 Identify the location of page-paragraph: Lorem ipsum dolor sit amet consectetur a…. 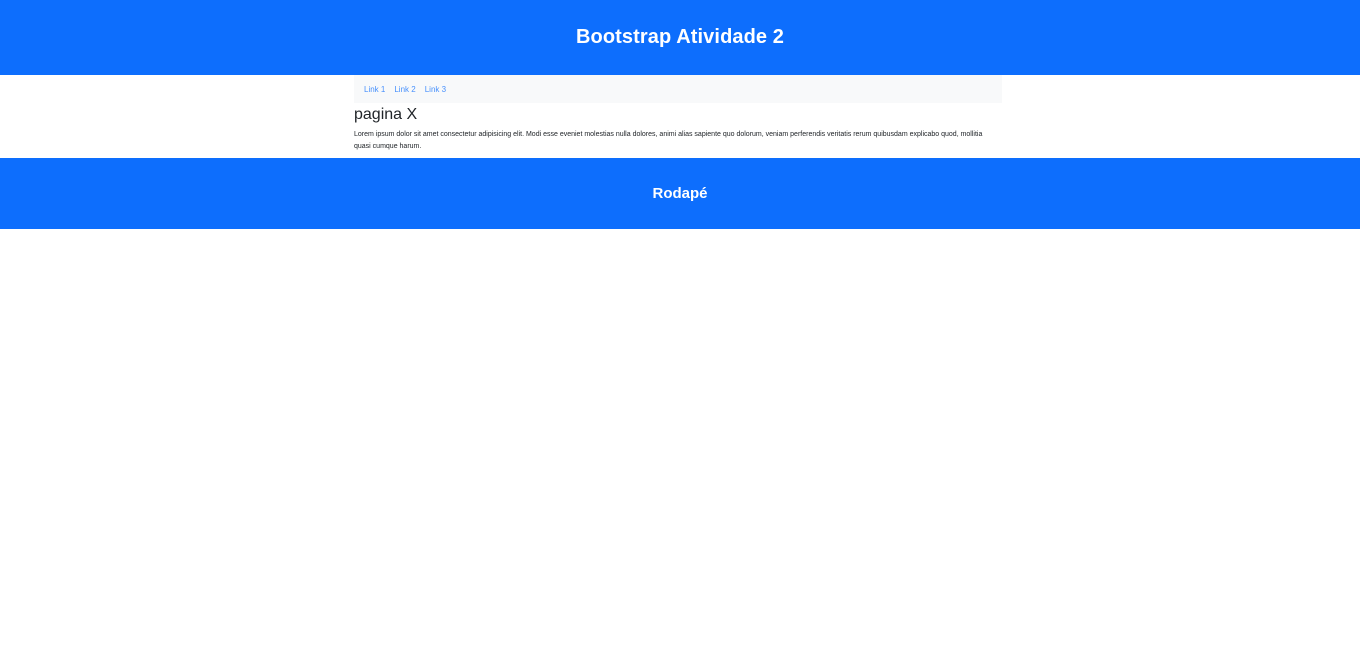
(668, 140).